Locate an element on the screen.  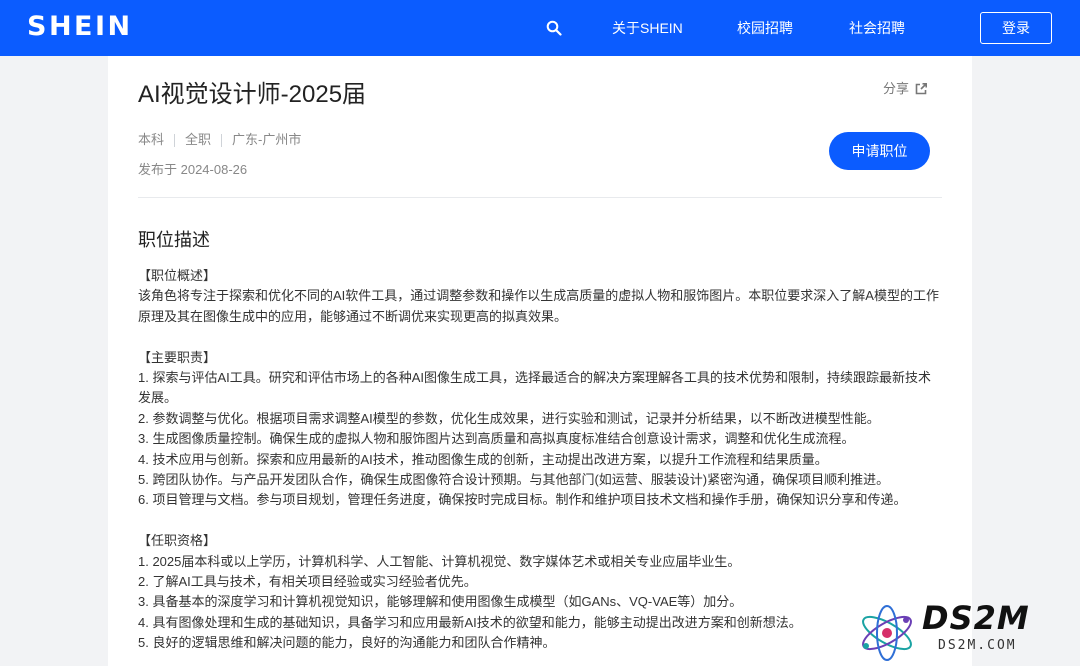
description-line: 5. 良好的逻辑思维和解决问题的能力，良好的沟通能力和团队合作精神。 is located at coordinates (347, 643).